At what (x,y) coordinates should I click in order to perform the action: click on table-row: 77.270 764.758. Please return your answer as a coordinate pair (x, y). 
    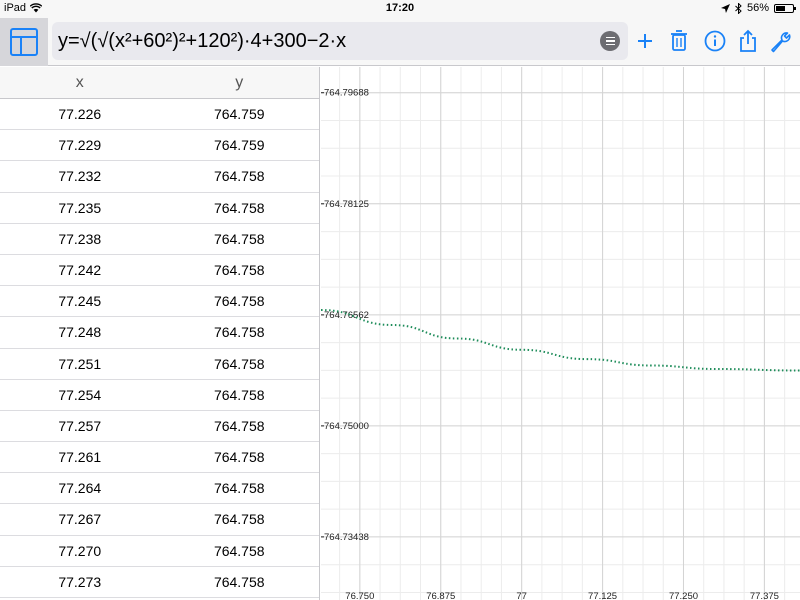
    Looking at the image, I should click on (159, 551).